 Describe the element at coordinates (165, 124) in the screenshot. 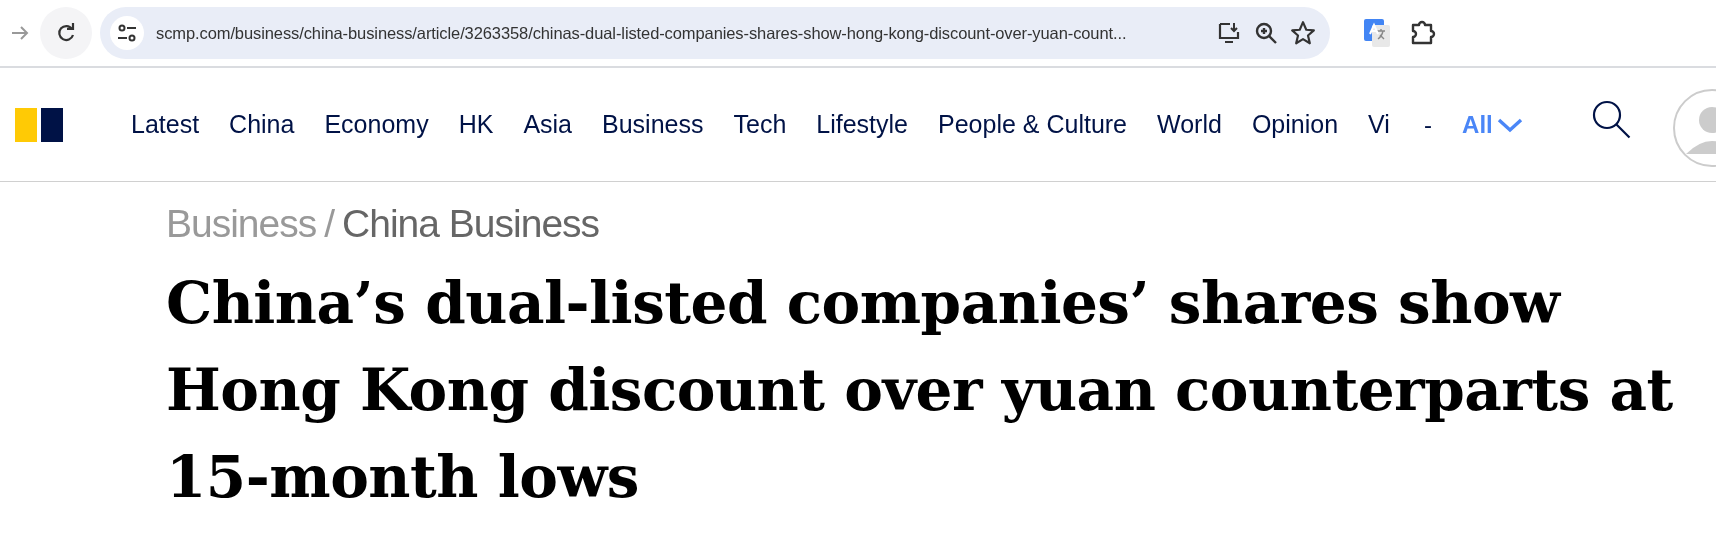

I see `nav-link: Latest` at that location.